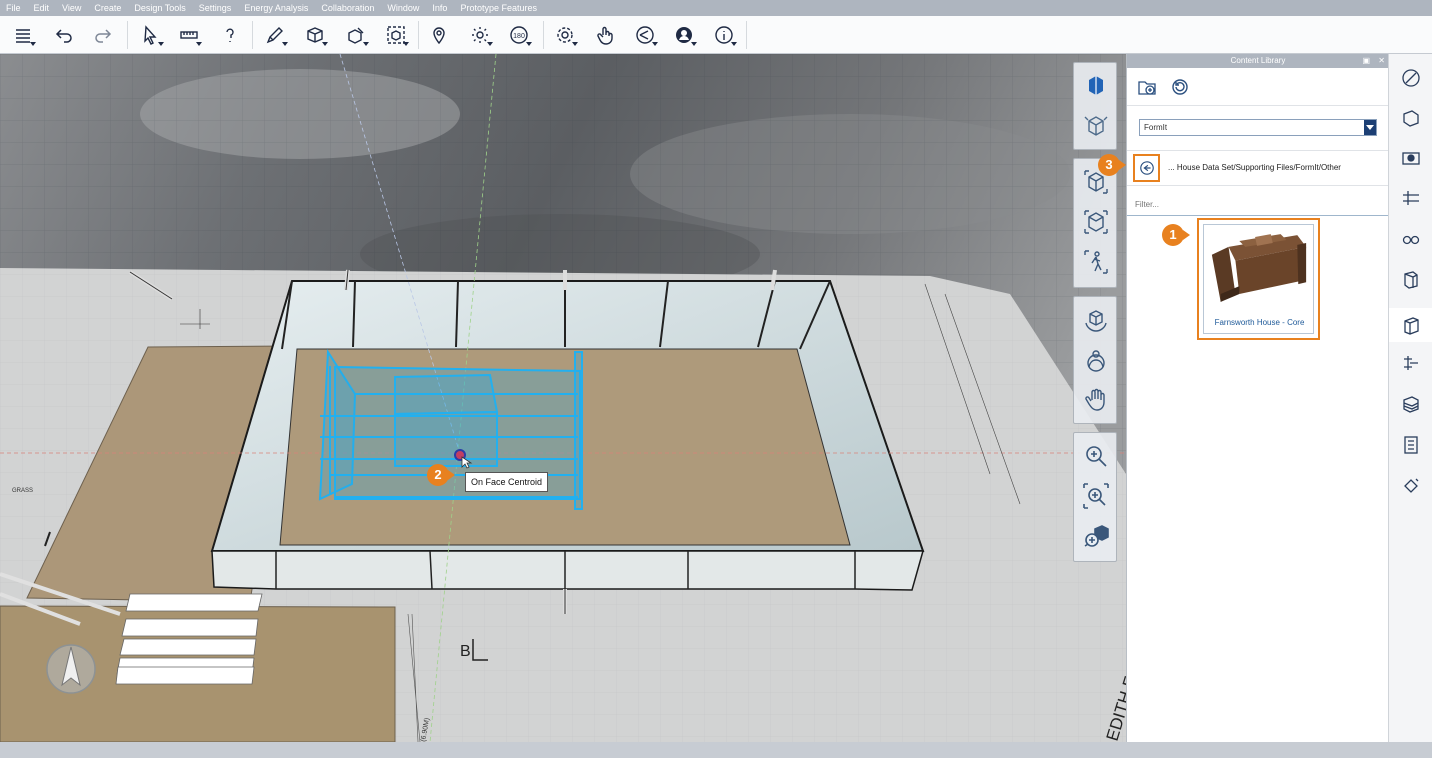 Image resolution: width=1432 pixels, height=758 pixels. Describe the element at coordinates (1411, 363) in the screenshot. I see `layers-panel-icon` at that location.